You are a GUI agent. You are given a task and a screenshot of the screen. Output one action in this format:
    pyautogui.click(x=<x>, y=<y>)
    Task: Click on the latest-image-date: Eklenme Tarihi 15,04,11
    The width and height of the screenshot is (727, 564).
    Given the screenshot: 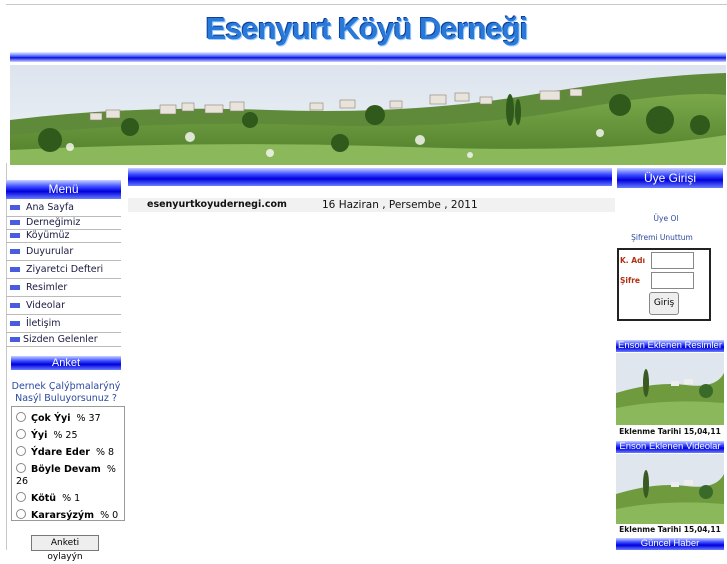 What is the action you would take?
    pyautogui.click(x=670, y=431)
    